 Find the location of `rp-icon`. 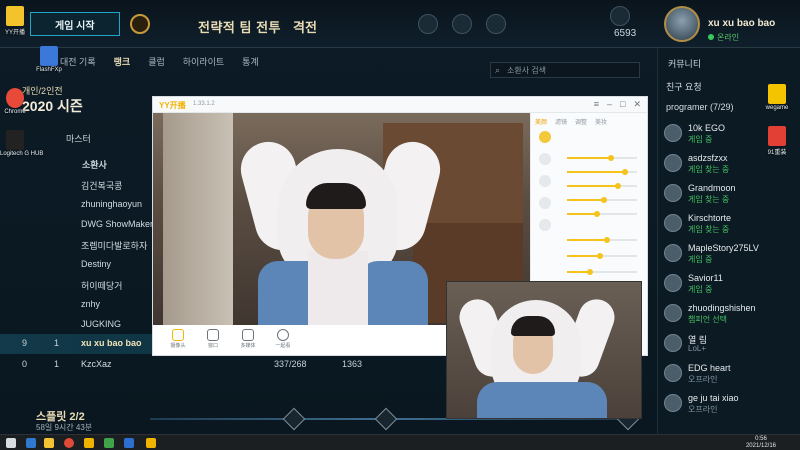

rp-icon is located at coordinates (620, 16).